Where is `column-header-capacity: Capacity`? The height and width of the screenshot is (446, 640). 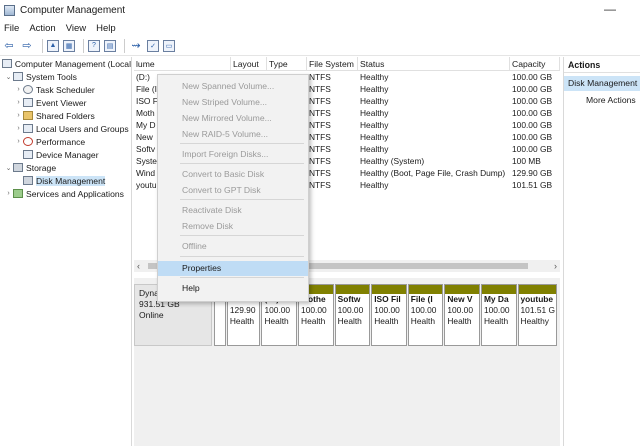
column-header-capacity: Capacity is located at coordinates (535, 63).